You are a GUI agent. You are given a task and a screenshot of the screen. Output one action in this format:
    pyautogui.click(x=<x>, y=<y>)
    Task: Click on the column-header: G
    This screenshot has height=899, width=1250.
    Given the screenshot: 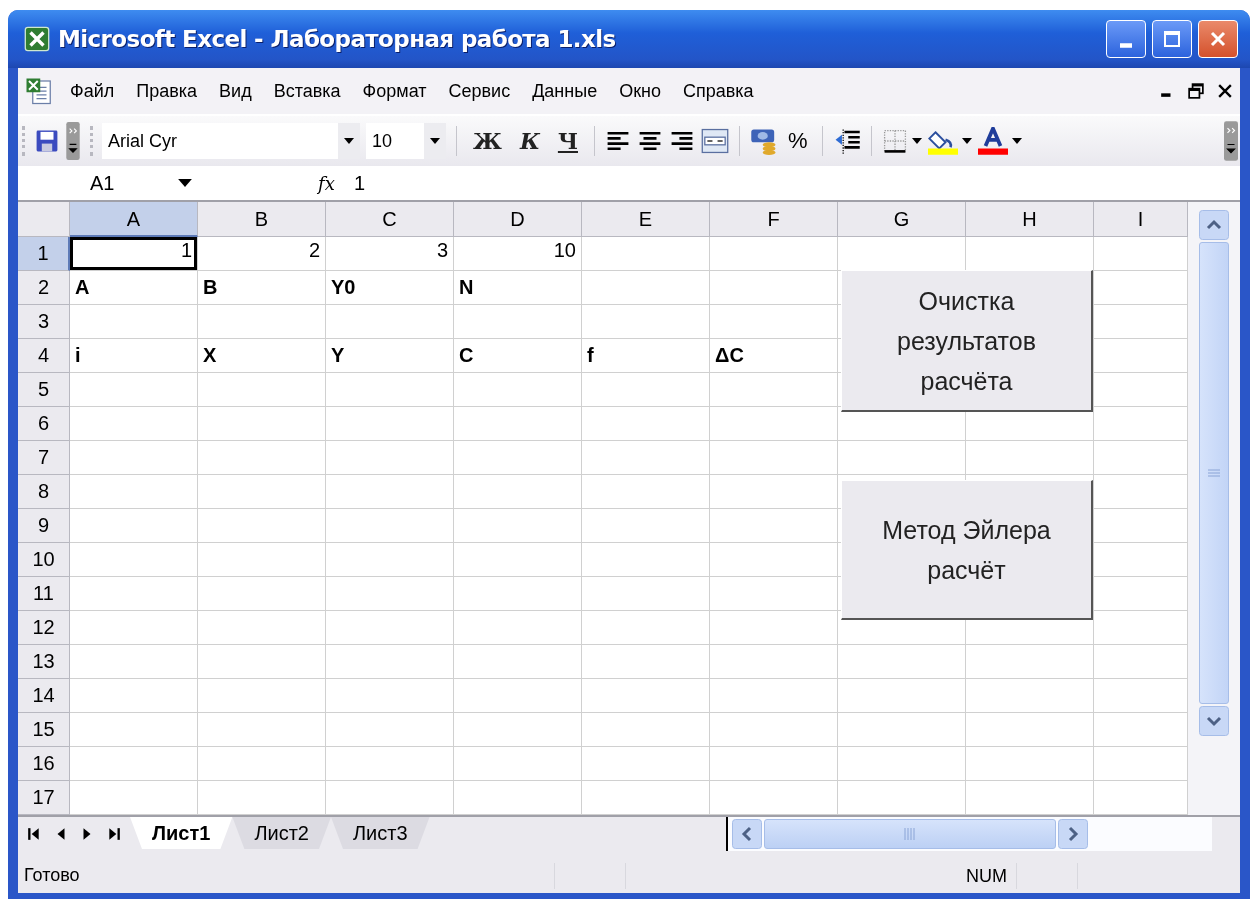 What is the action you would take?
    pyautogui.click(x=902, y=219)
    